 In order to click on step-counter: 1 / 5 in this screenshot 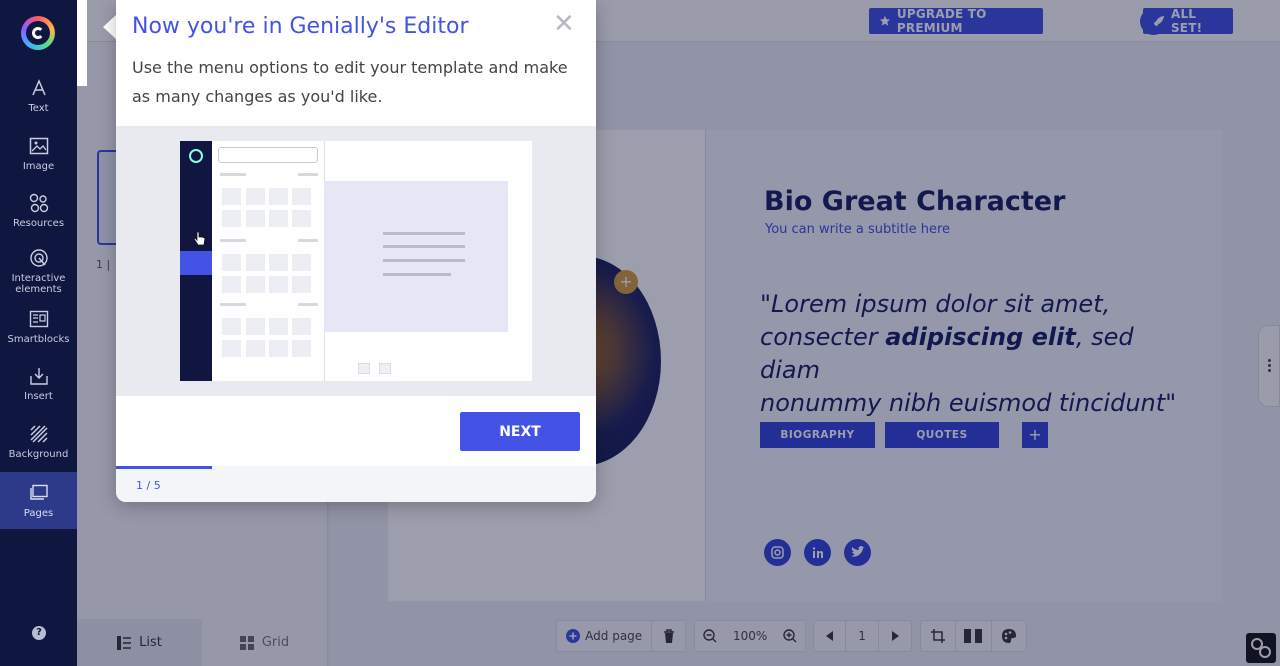, I will do `click(148, 485)`.